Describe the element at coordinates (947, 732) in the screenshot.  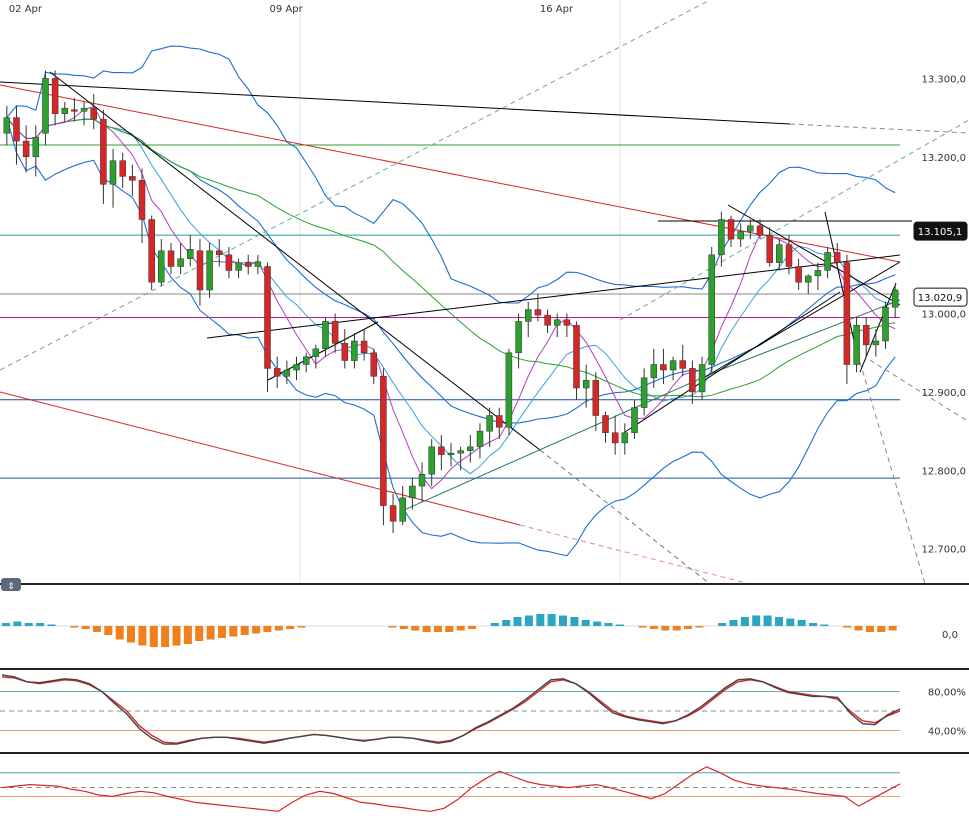
I see `stoch-level-label: 40,00%` at that location.